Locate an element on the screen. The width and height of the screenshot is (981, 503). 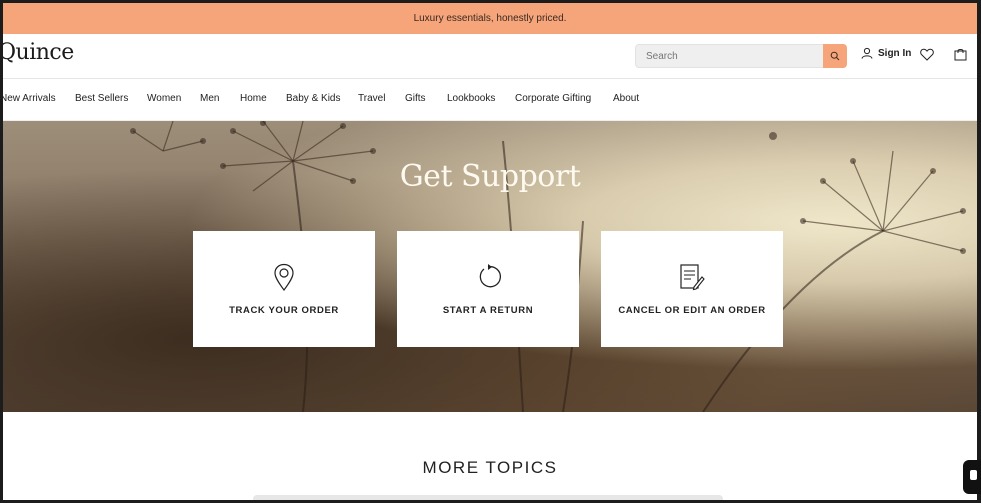
heart-icon is located at coordinates (927, 54).